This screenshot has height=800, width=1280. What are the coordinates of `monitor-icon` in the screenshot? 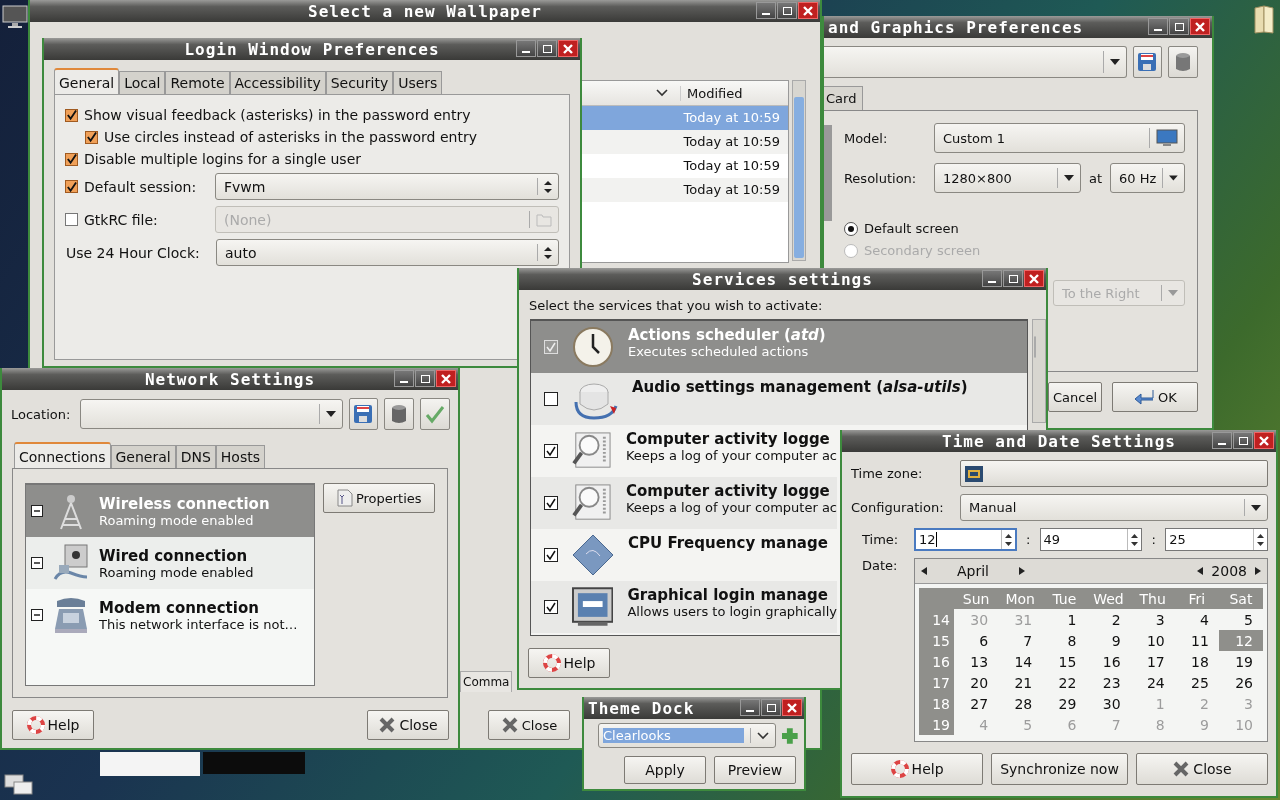 It's located at (15, 17).